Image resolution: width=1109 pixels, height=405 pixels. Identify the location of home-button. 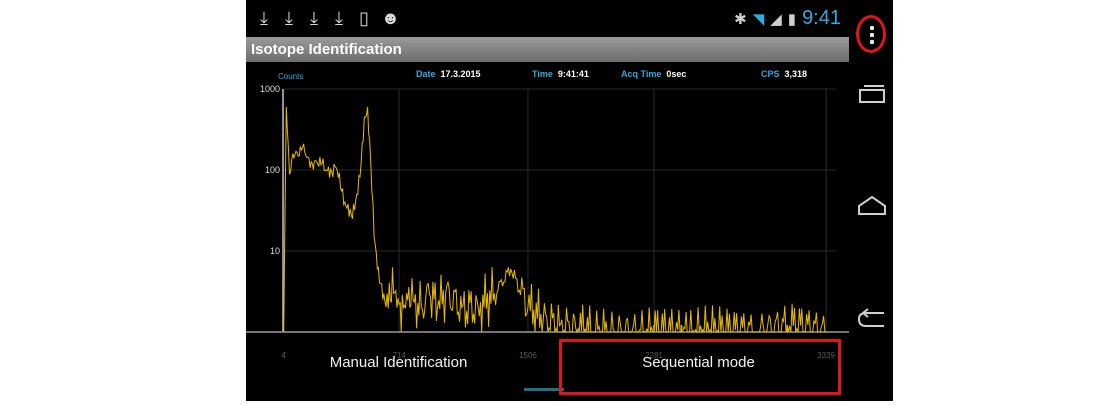
(872, 206).